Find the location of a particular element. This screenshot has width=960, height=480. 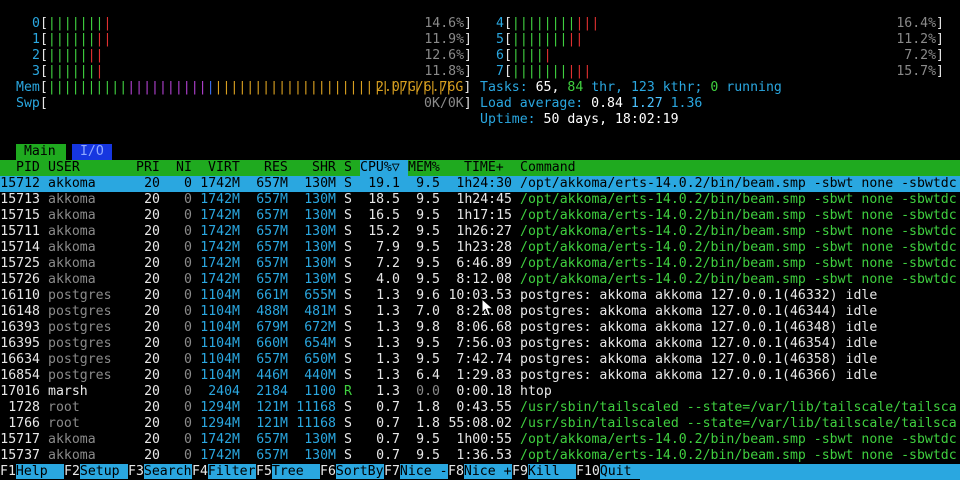

cpu-bar-user: |||| is located at coordinates (527, 55).